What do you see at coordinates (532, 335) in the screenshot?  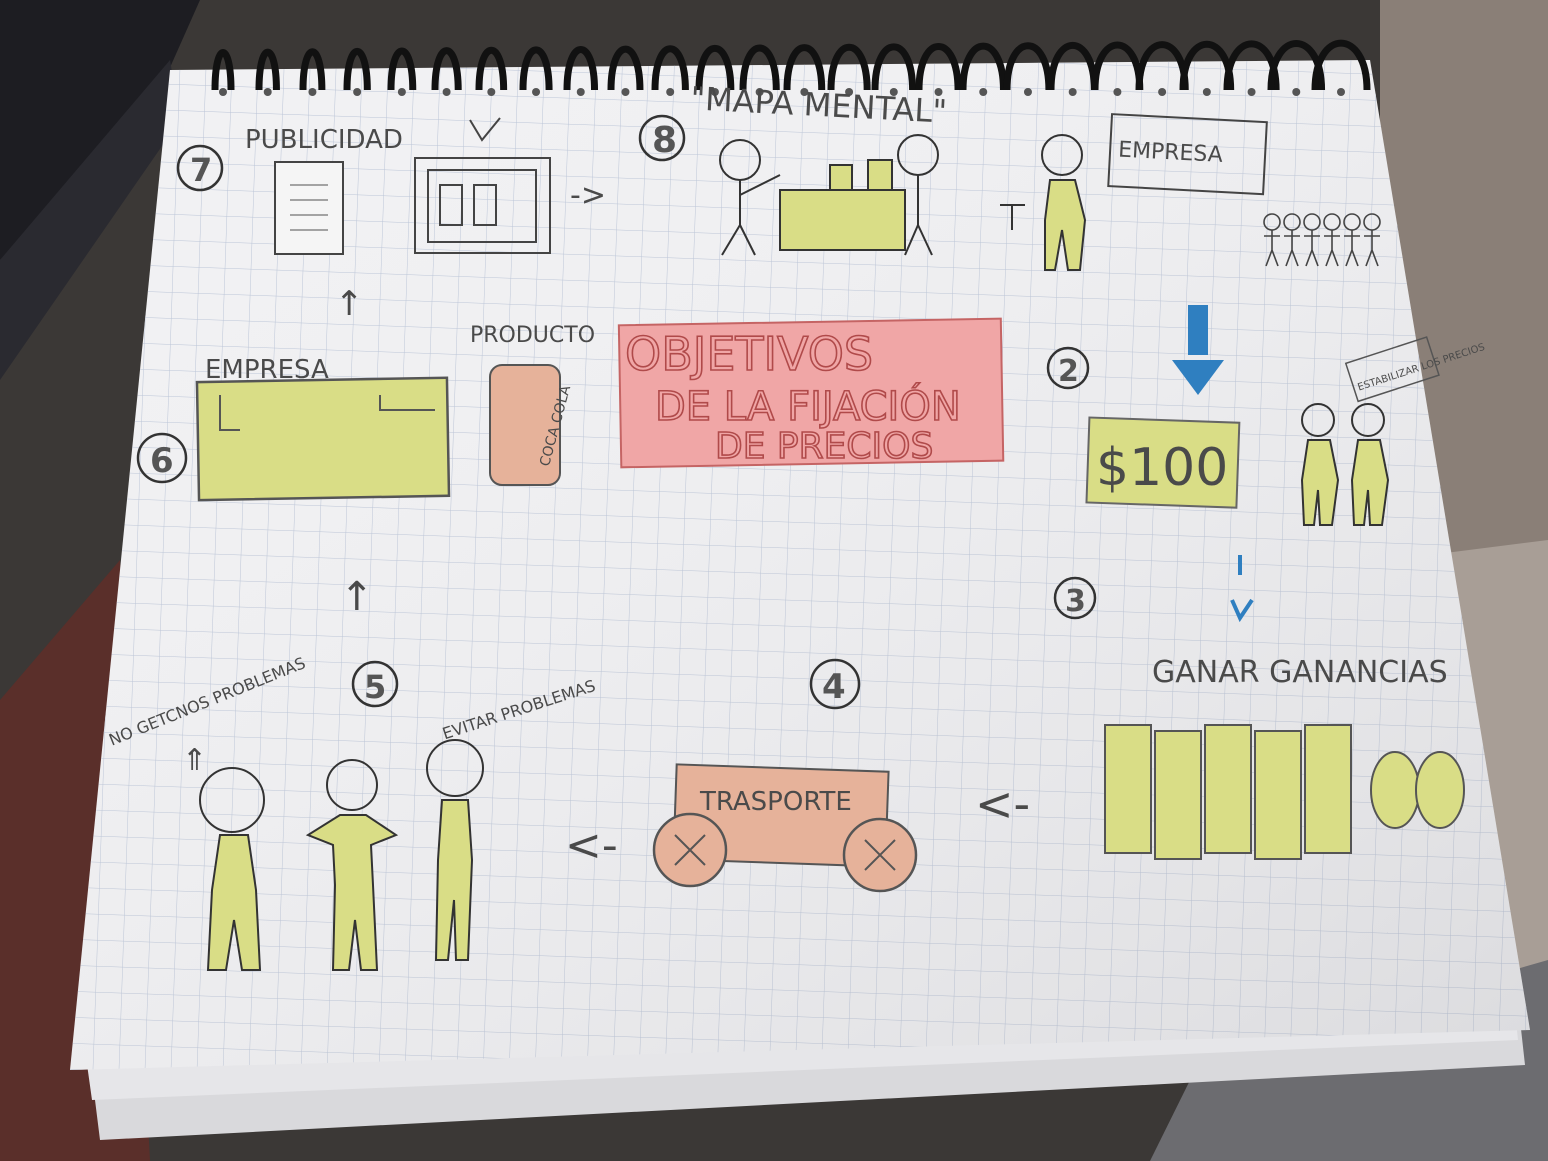 I see `product-label: PRODUCTO` at bounding box center [532, 335].